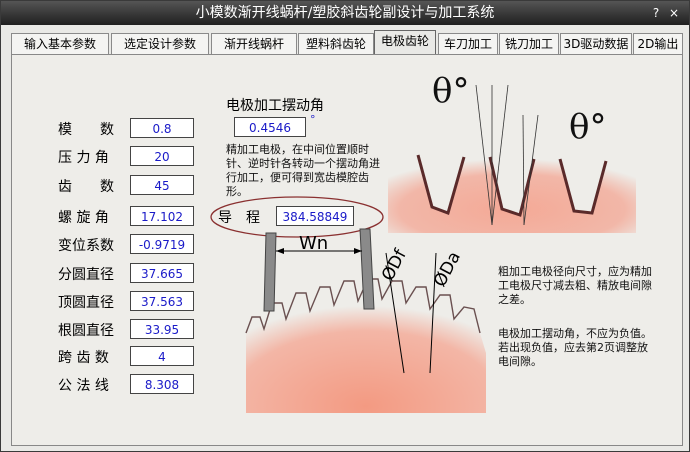 The height and width of the screenshot is (452, 690). I want to click on label-span-teeth: 跨 齿 数, so click(83, 358).